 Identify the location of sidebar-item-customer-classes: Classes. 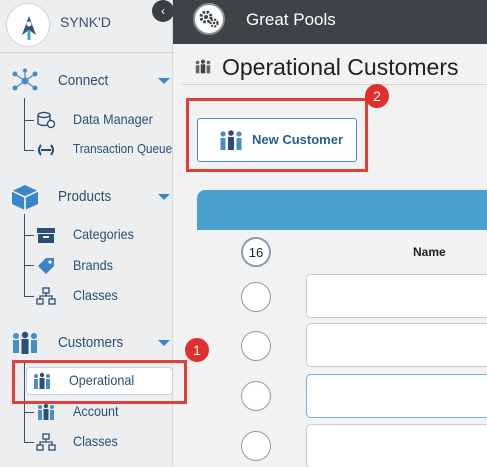
(86, 442).